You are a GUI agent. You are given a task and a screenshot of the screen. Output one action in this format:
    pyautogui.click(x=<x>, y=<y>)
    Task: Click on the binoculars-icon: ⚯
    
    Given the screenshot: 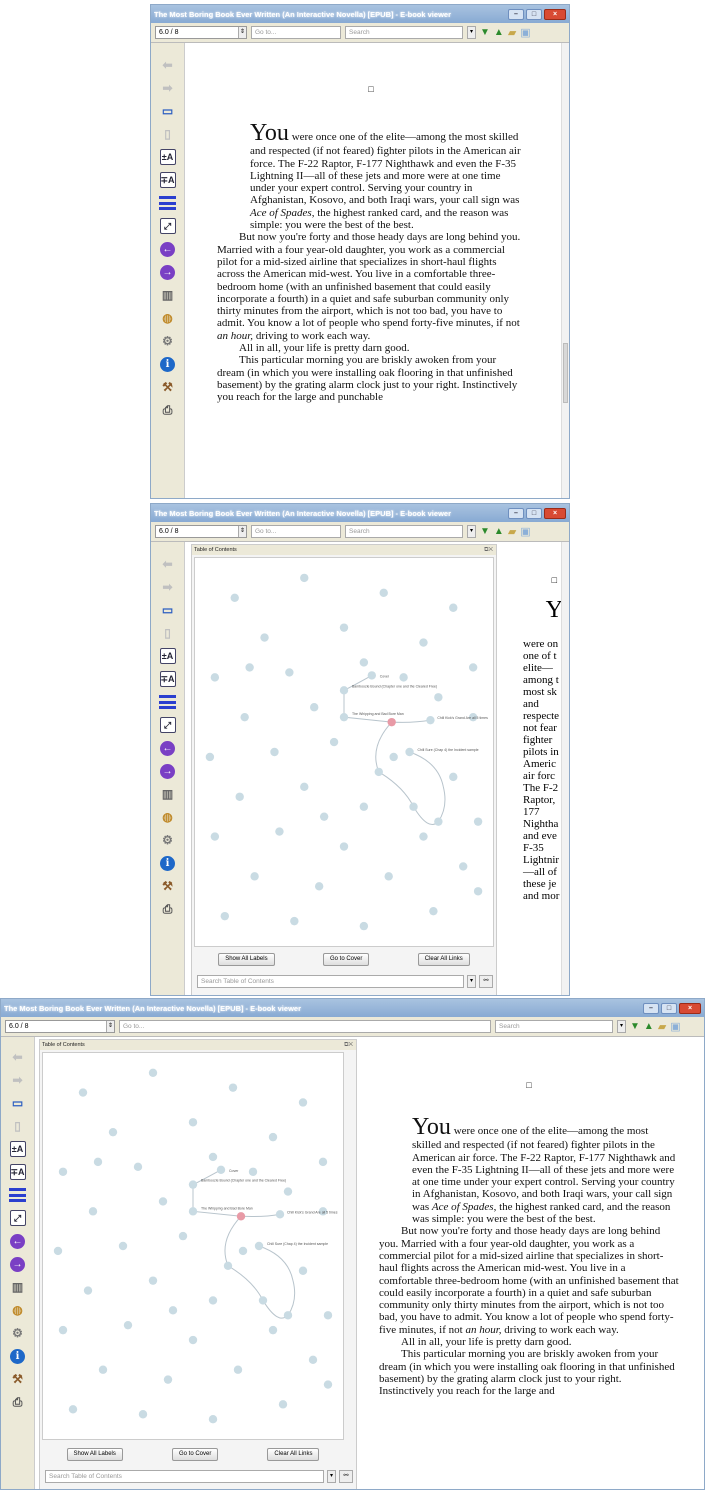 What is the action you would take?
    pyautogui.click(x=346, y=1476)
    